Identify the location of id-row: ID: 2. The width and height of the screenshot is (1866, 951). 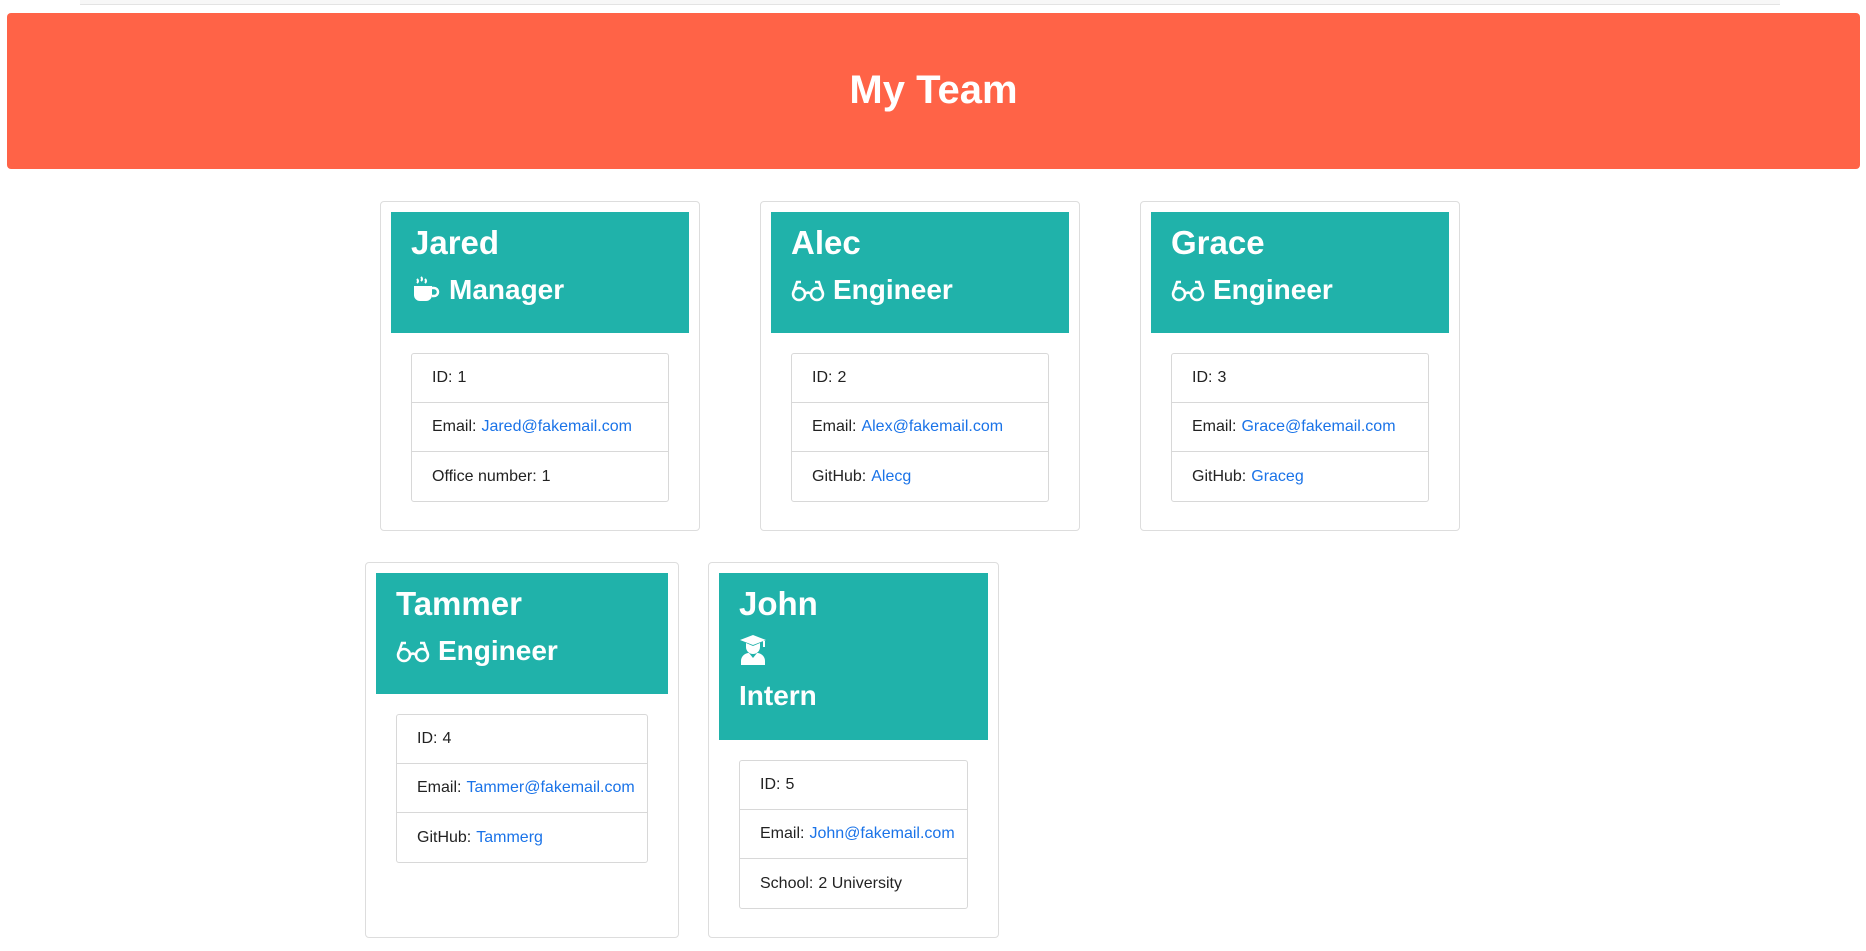
(920, 378).